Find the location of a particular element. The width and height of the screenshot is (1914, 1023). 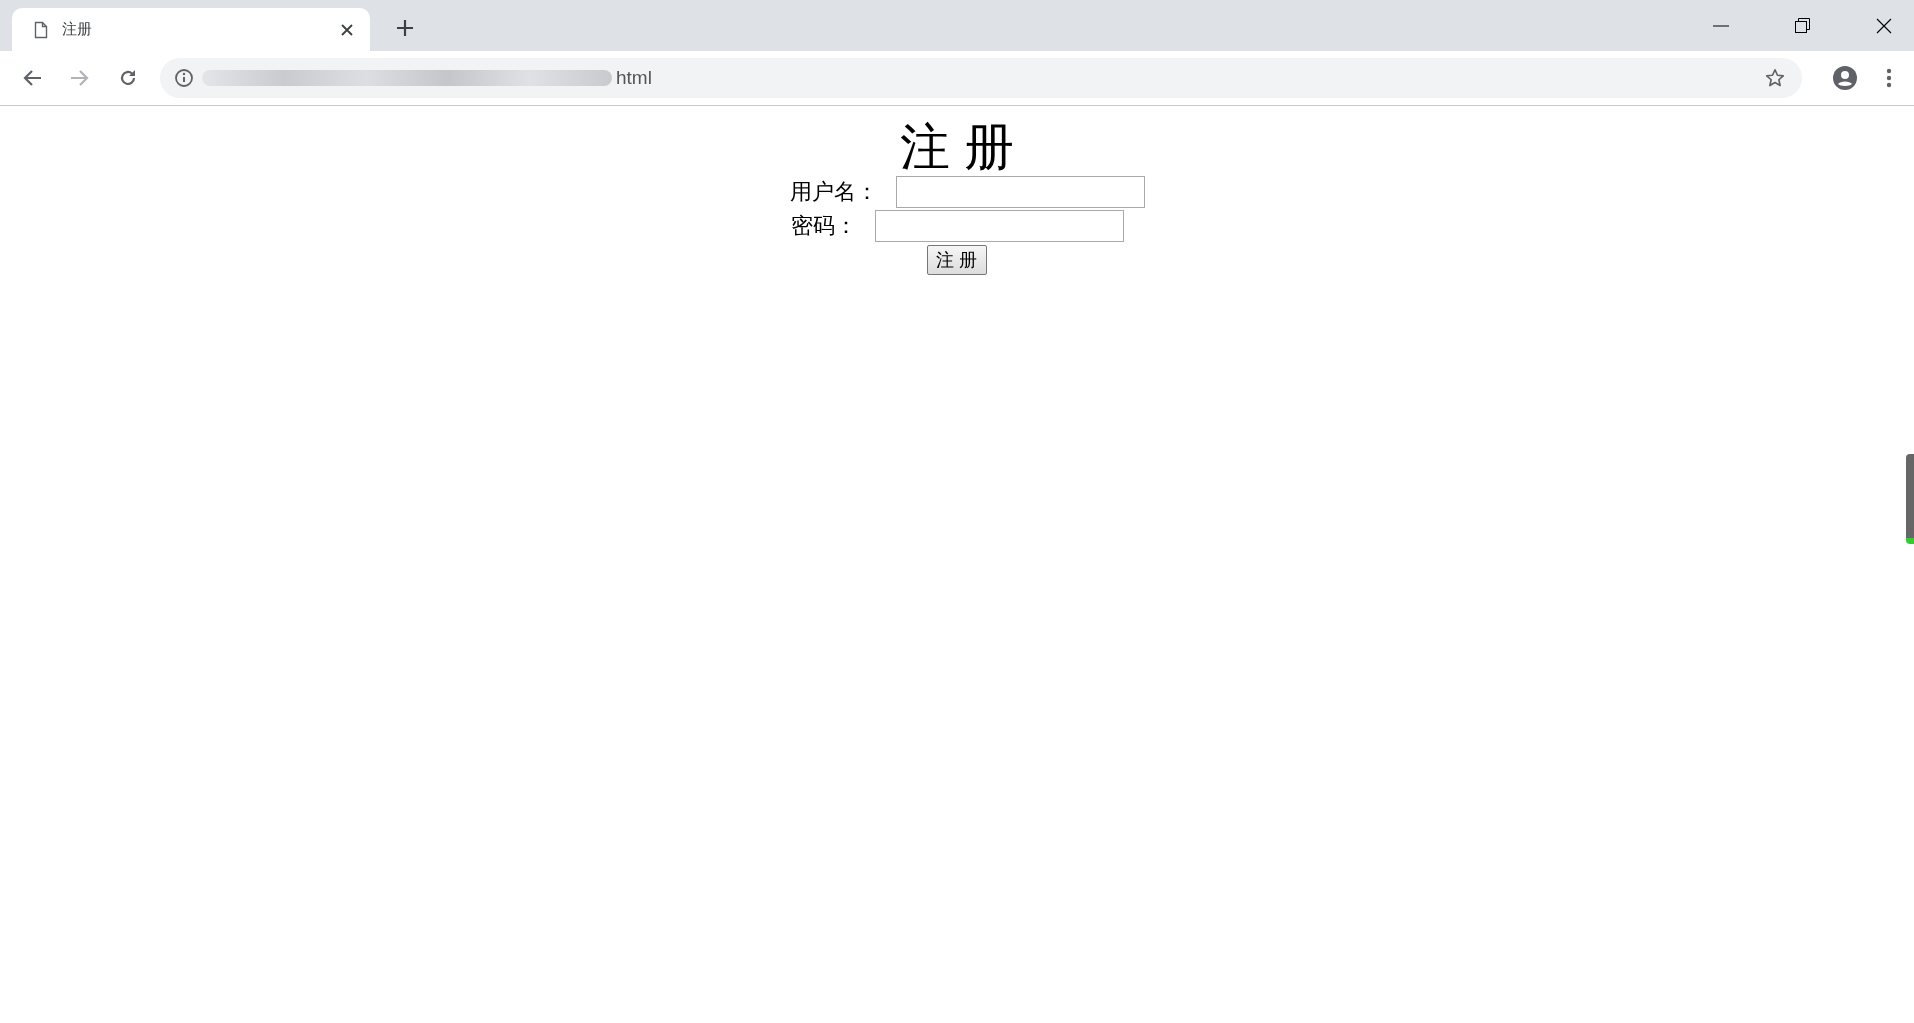

tab-title: 注册 is located at coordinates (77, 29).